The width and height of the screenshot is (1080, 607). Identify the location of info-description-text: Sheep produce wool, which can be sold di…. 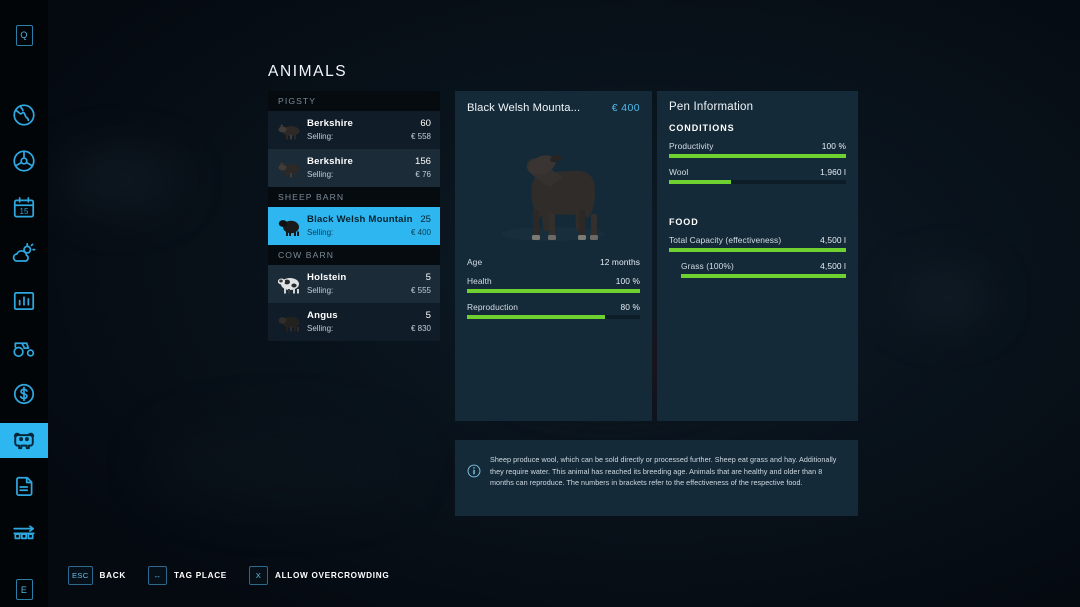
(663, 471).